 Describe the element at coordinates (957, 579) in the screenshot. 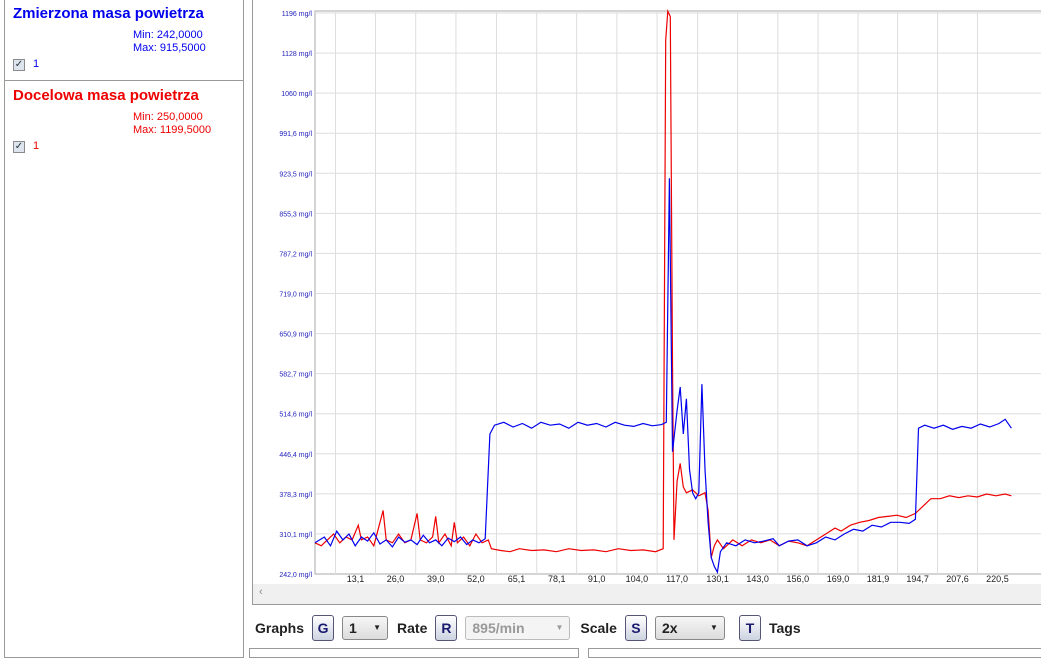

I see `x-tick-label: 207,6` at that location.